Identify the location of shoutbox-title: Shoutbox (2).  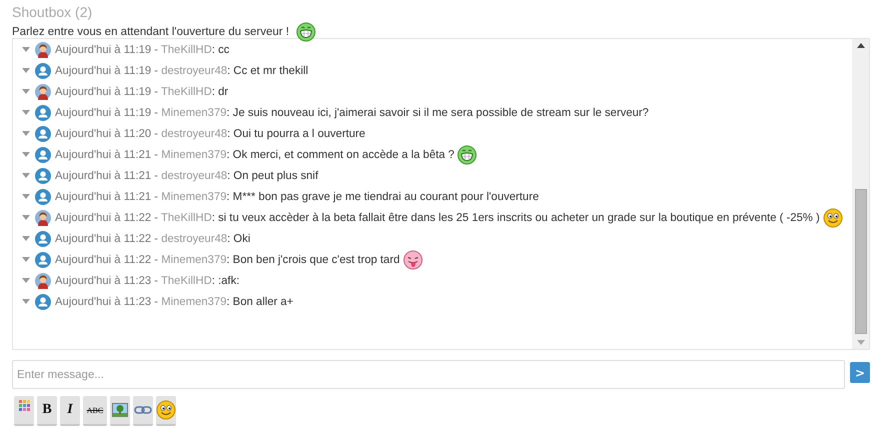
(53, 12).